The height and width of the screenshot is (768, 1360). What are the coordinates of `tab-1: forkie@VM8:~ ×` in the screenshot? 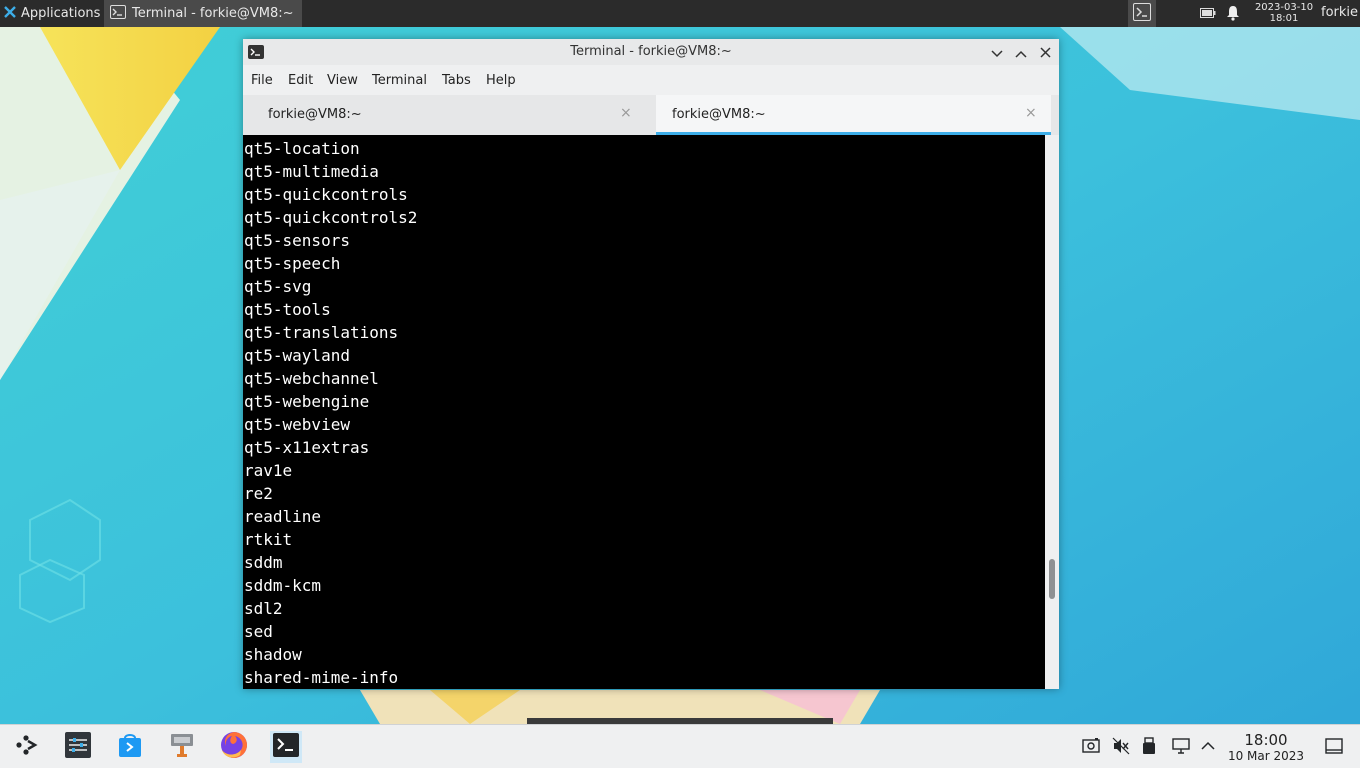 It's located at (446, 115).